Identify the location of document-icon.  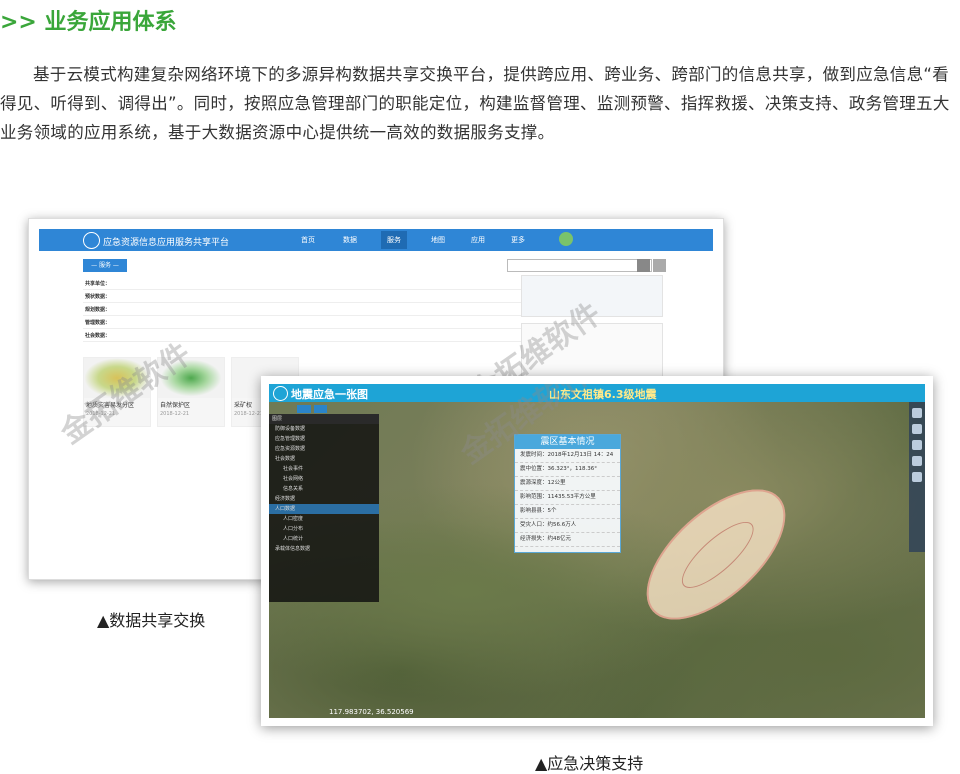
(917, 445).